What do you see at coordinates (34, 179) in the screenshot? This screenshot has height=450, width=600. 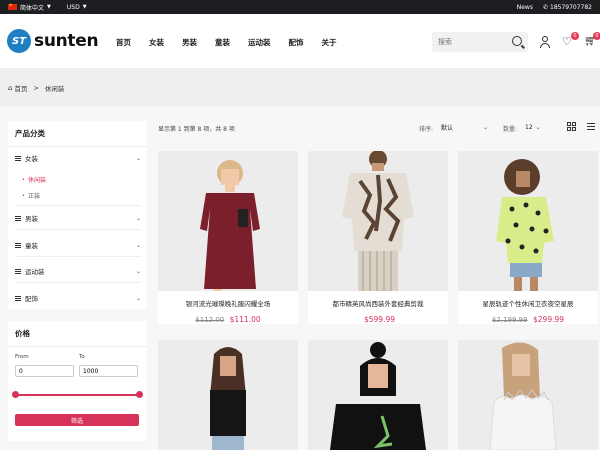 I see `subcategory-casual: 休闲装` at bounding box center [34, 179].